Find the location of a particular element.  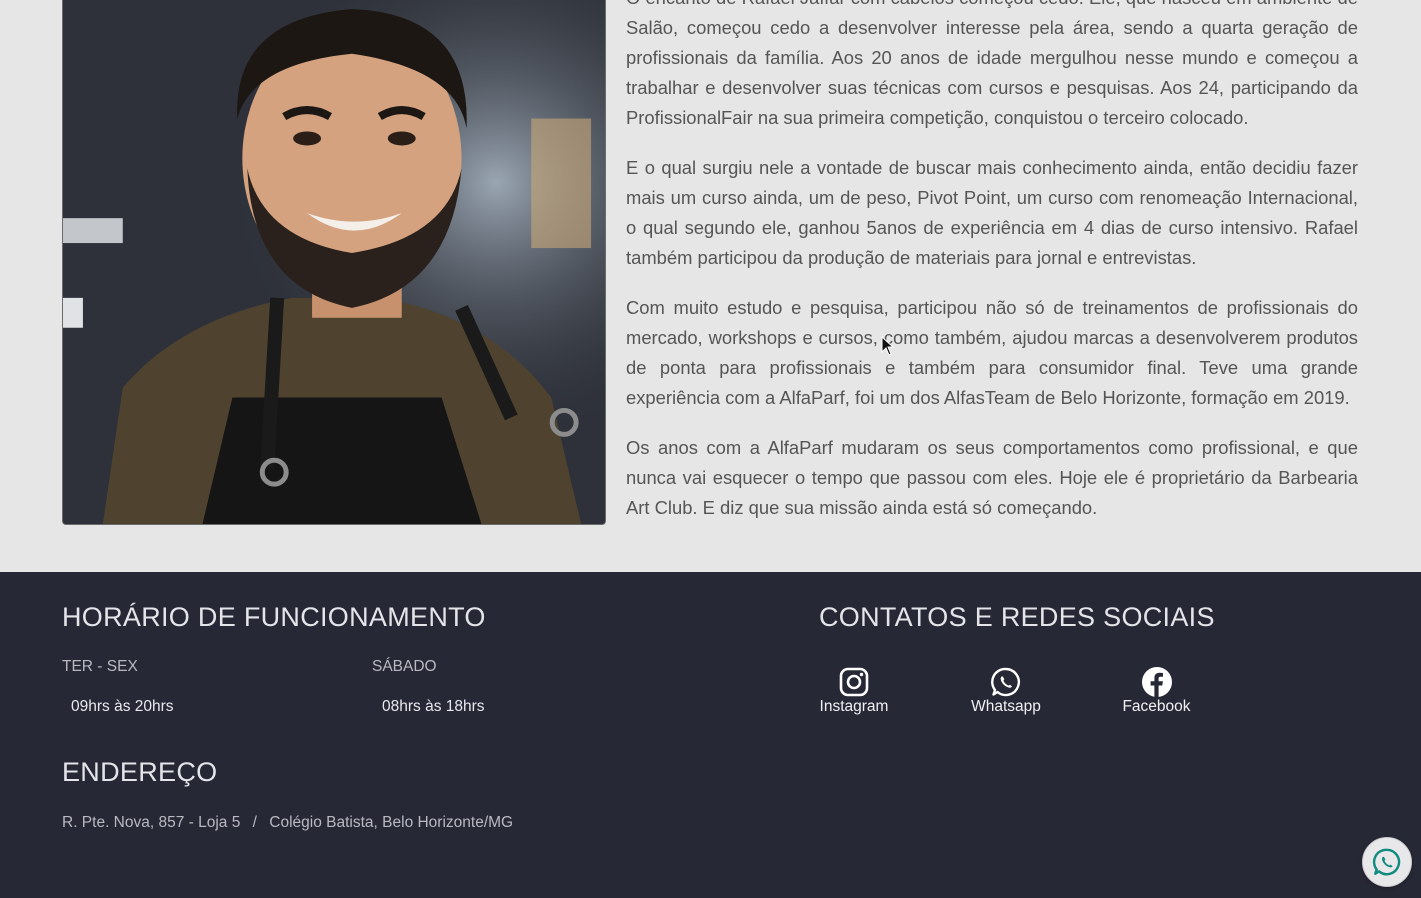

whatsapp-link: Whatsapp is located at coordinates (1006, 691).